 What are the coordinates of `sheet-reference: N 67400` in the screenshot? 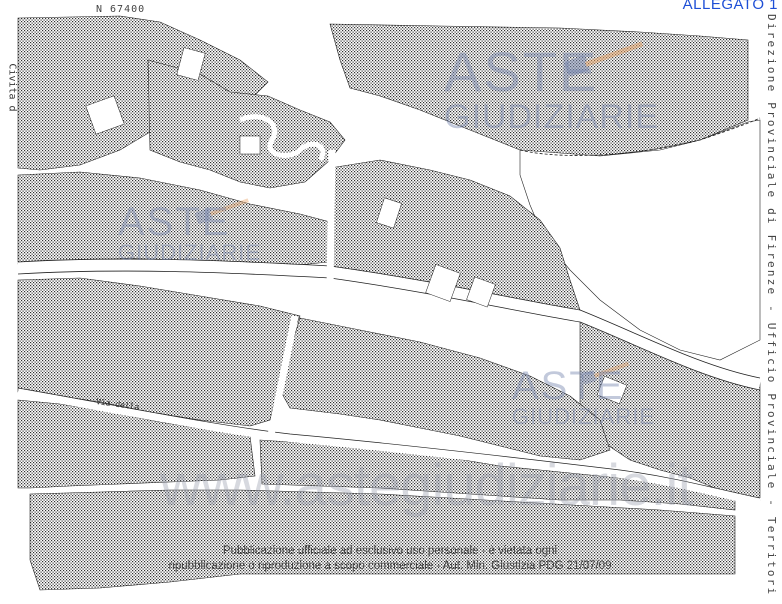 It's located at (121, 9).